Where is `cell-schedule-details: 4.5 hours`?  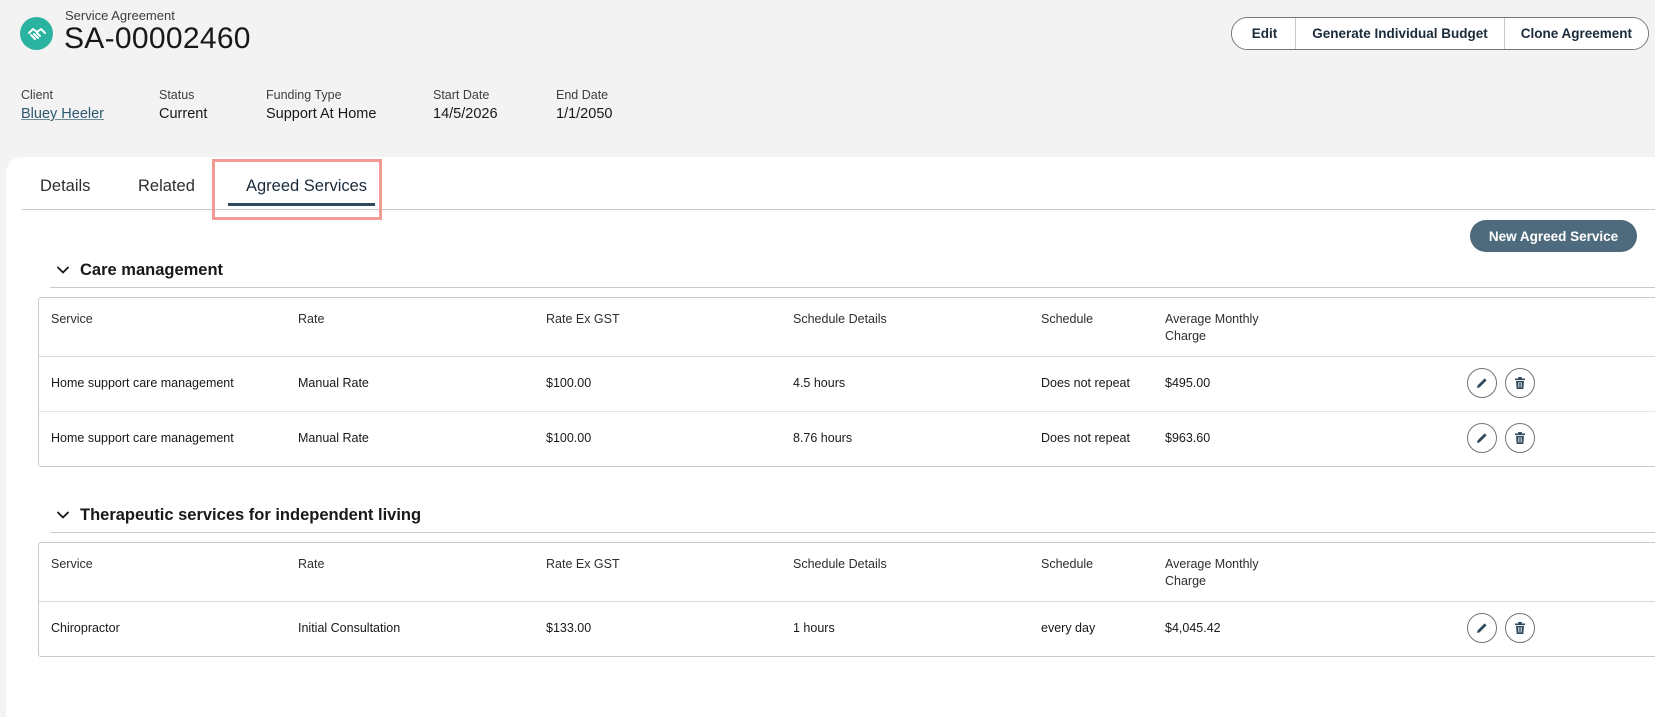 cell-schedule-details: 4.5 hours is located at coordinates (819, 383).